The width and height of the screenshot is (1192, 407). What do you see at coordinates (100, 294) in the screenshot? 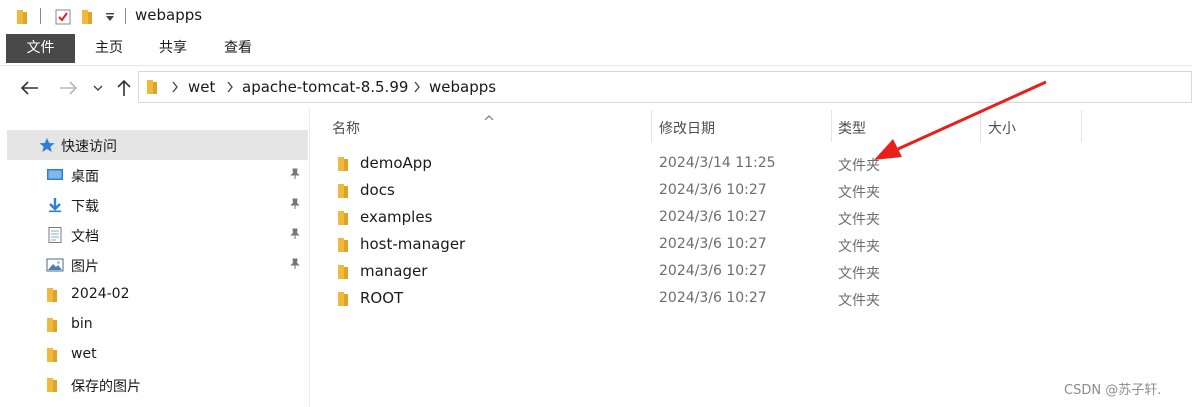
I see `sidebar-item-label: 2024-02` at bounding box center [100, 294].